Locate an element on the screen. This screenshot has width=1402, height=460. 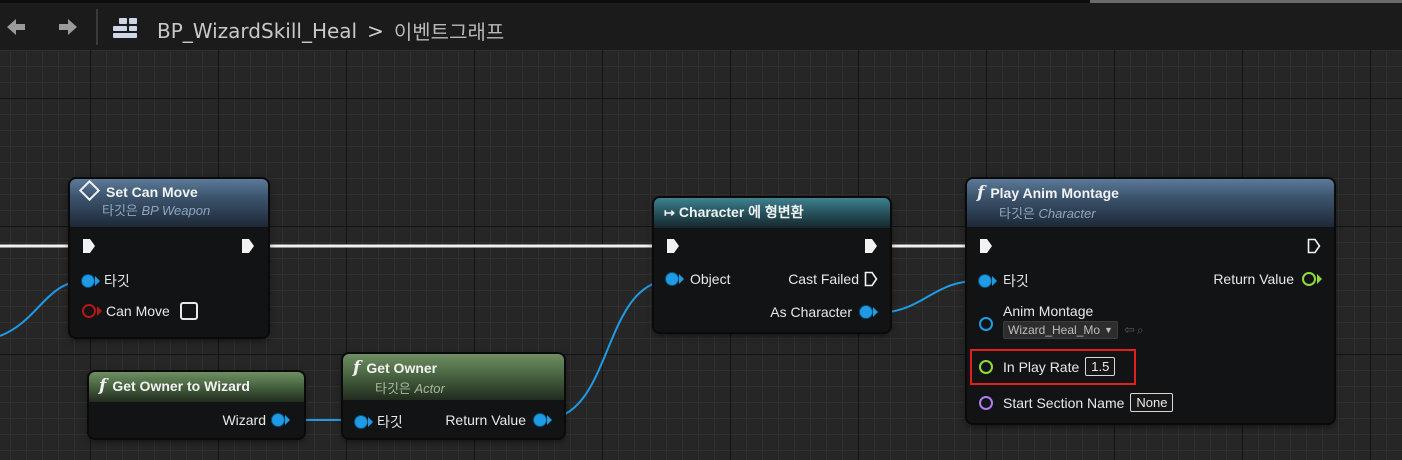
pin-label: Wizard is located at coordinates (244, 420).